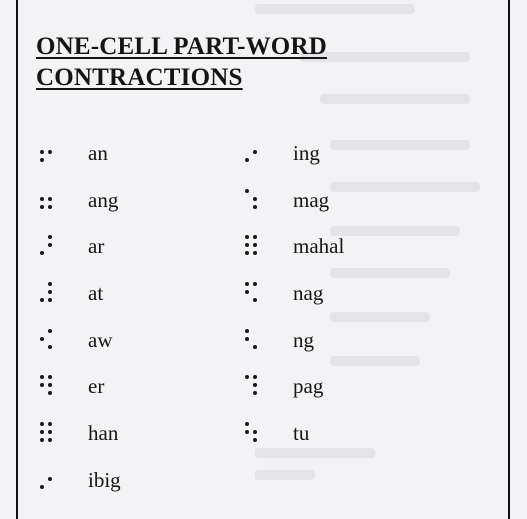 The image size is (527, 519). Describe the element at coordinates (303, 339) in the screenshot. I see `contraction-word: ng` at that location.